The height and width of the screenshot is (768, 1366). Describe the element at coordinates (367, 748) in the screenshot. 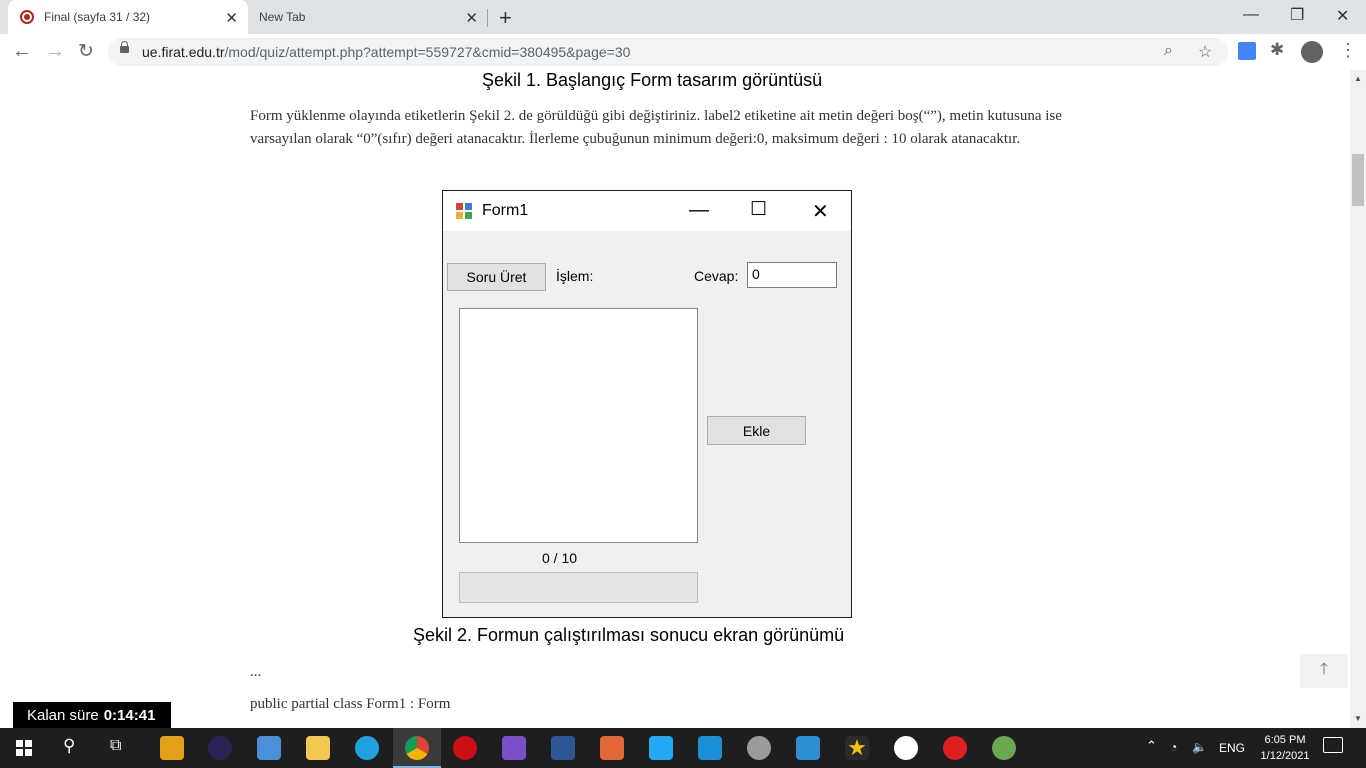

I see `edge-icon` at that location.